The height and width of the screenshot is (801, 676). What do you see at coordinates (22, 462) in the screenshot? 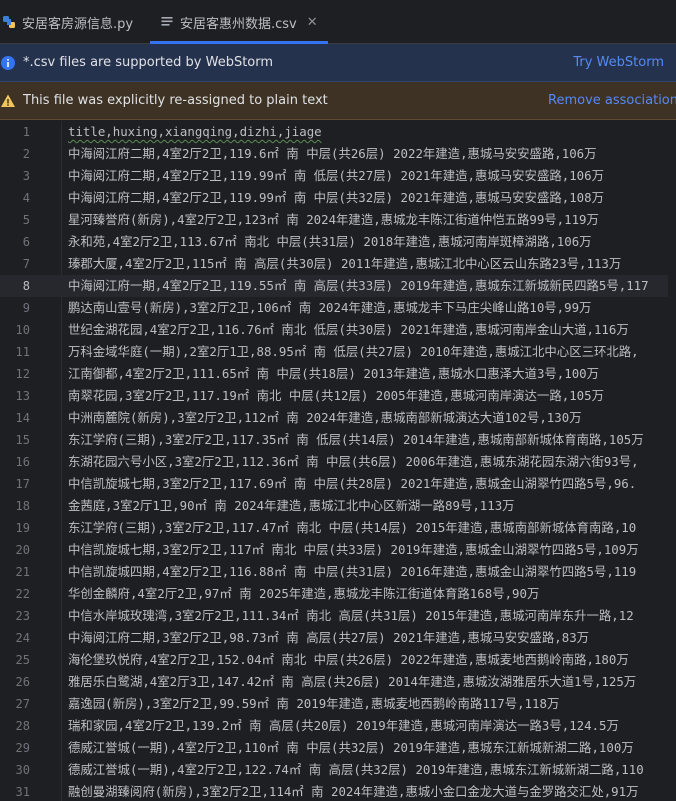
I see `line-number: 16` at bounding box center [22, 462].